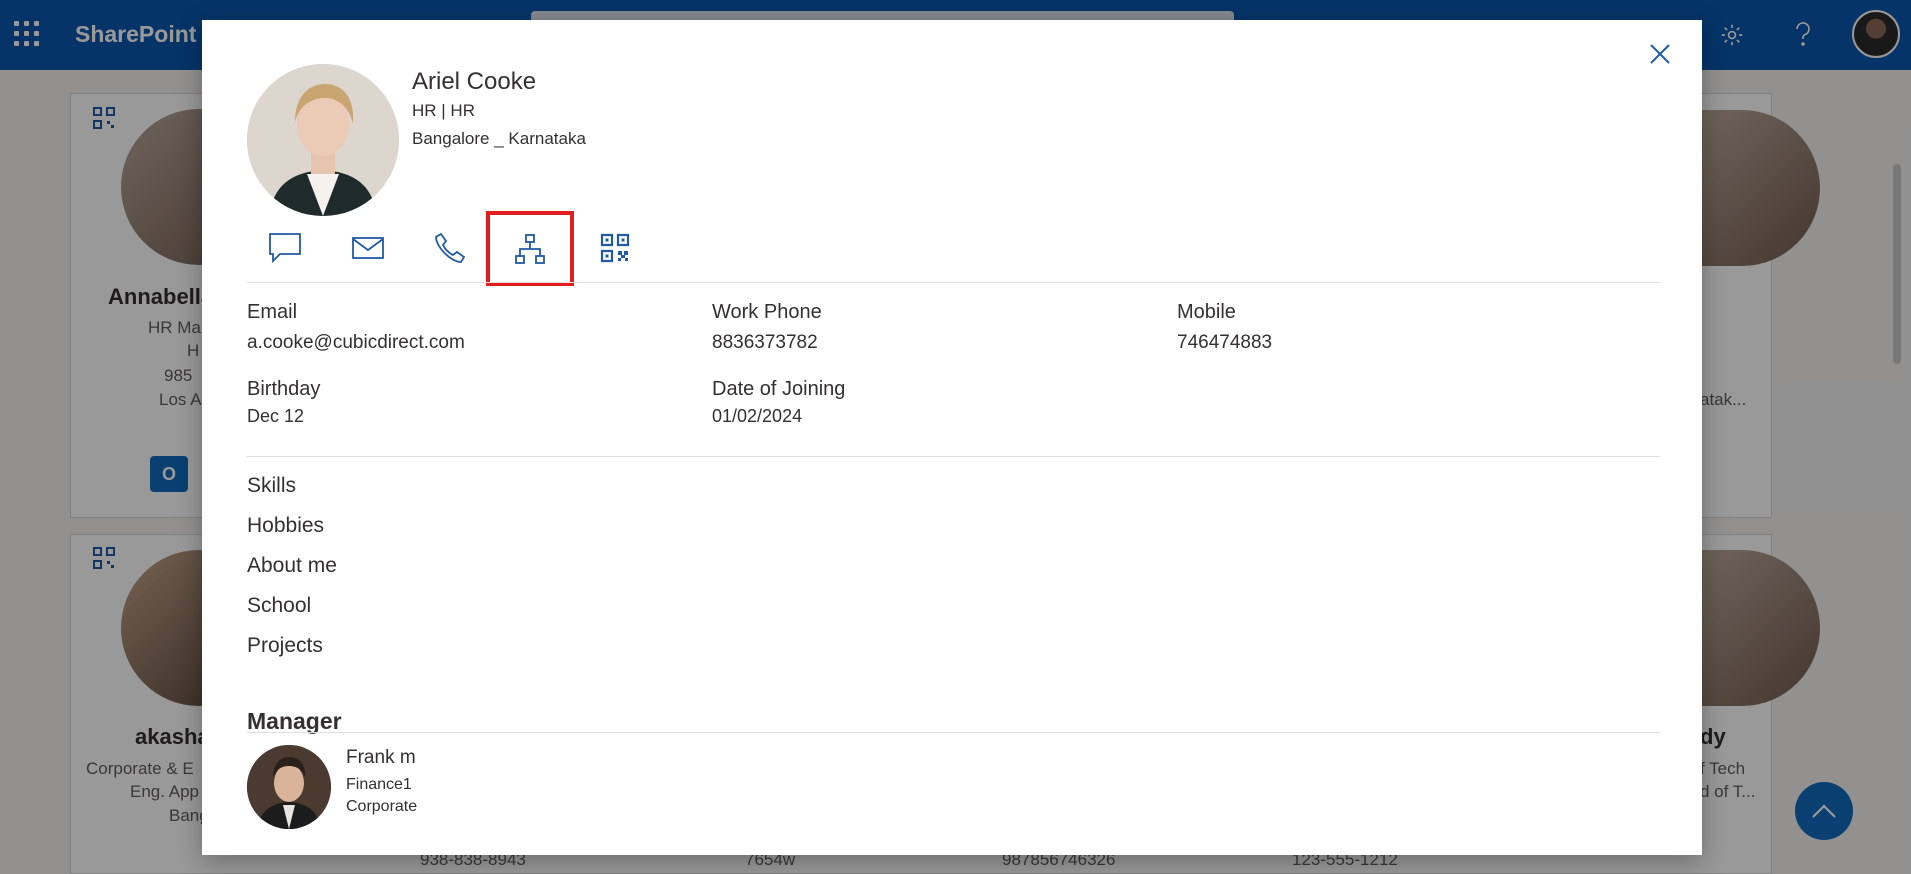 This screenshot has height=874, width=1911. Describe the element at coordinates (474, 81) in the screenshot. I see `profile-name: Ariel Cooke` at that location.